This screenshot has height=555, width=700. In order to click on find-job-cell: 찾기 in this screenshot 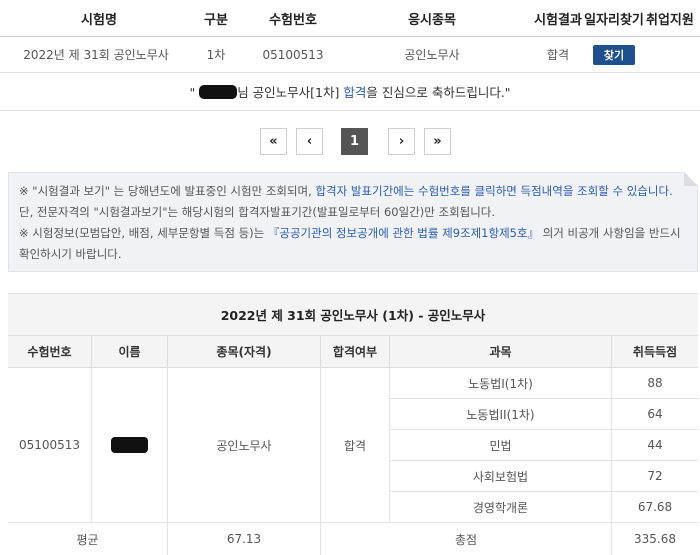, I will do `click(614, 54)`.